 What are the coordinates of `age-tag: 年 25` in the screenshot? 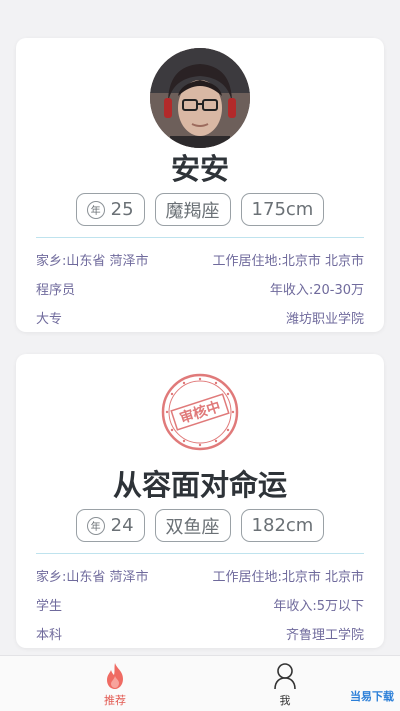 It's located at (110, 209).